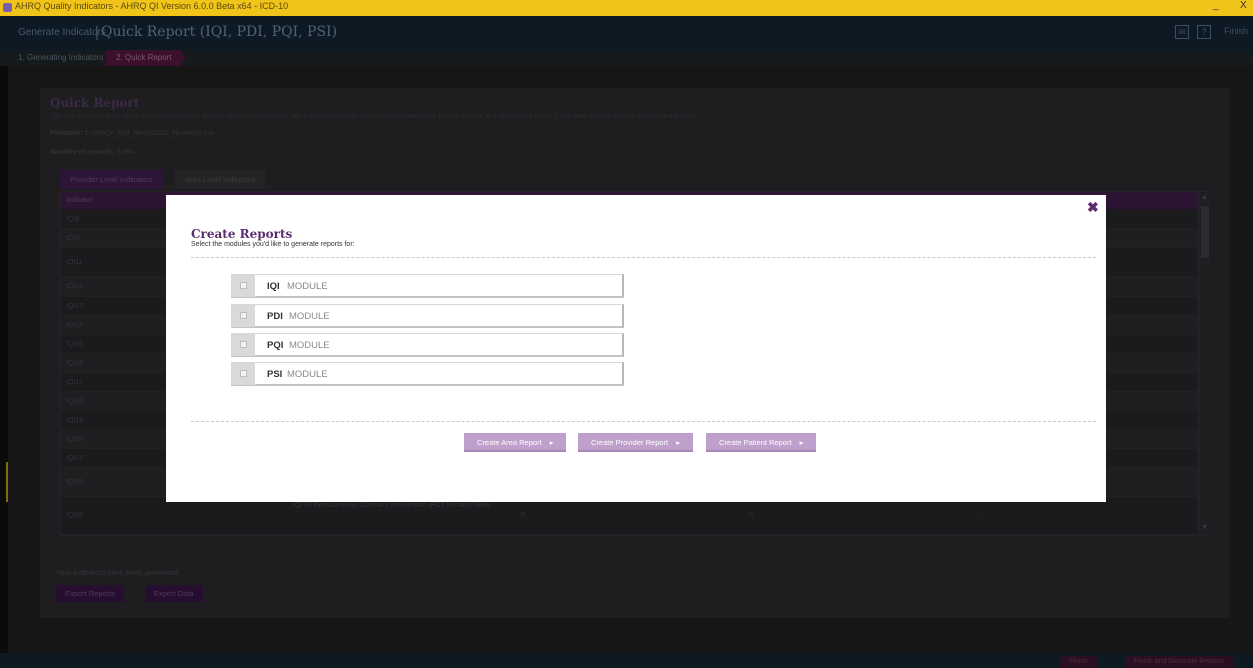 Image resolution: width=1253 pixels, height=668 pixels. I want to click on tab-area-level: Area Level Indicators, so click(220, 179).